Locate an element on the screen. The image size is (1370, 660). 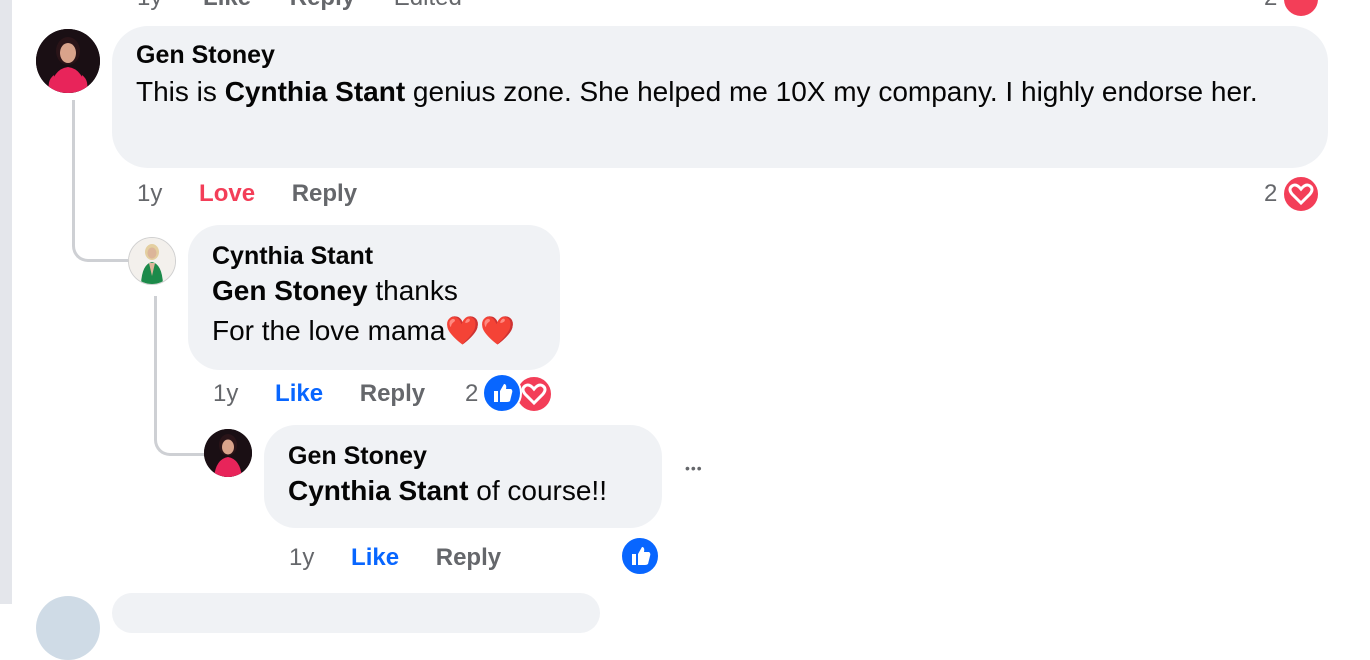
mention-gen-stoney: Gen Stoney is located at coordinates (290, 290).